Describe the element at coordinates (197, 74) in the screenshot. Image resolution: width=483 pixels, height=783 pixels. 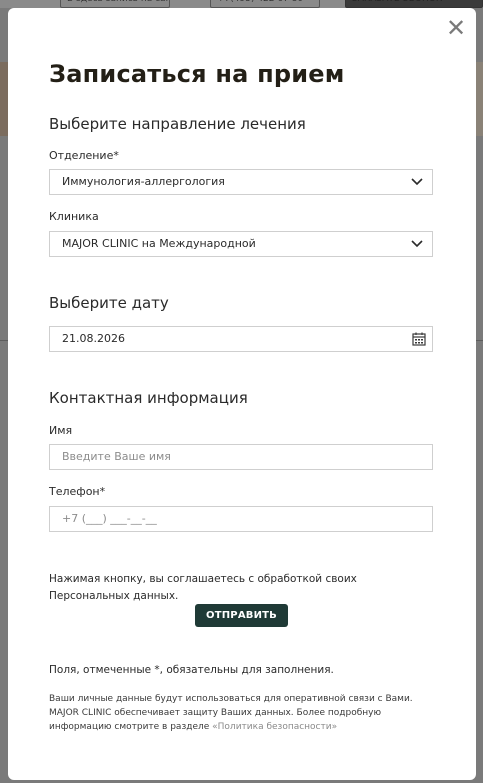
I see `modal-title: Записаться на прием` at that location.